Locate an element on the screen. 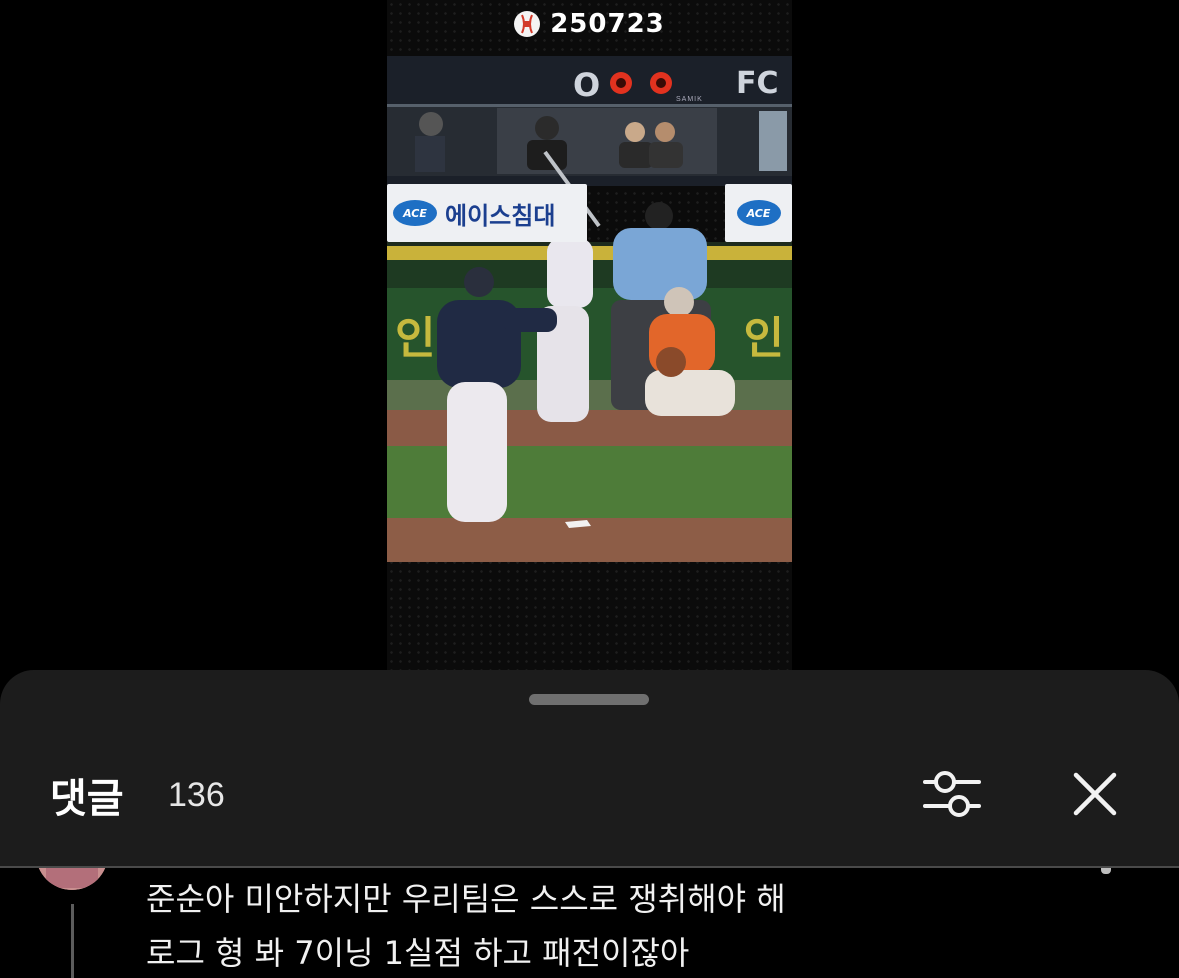 The image size is (1179, 978). close-button is located at coordinates (1095, 794).